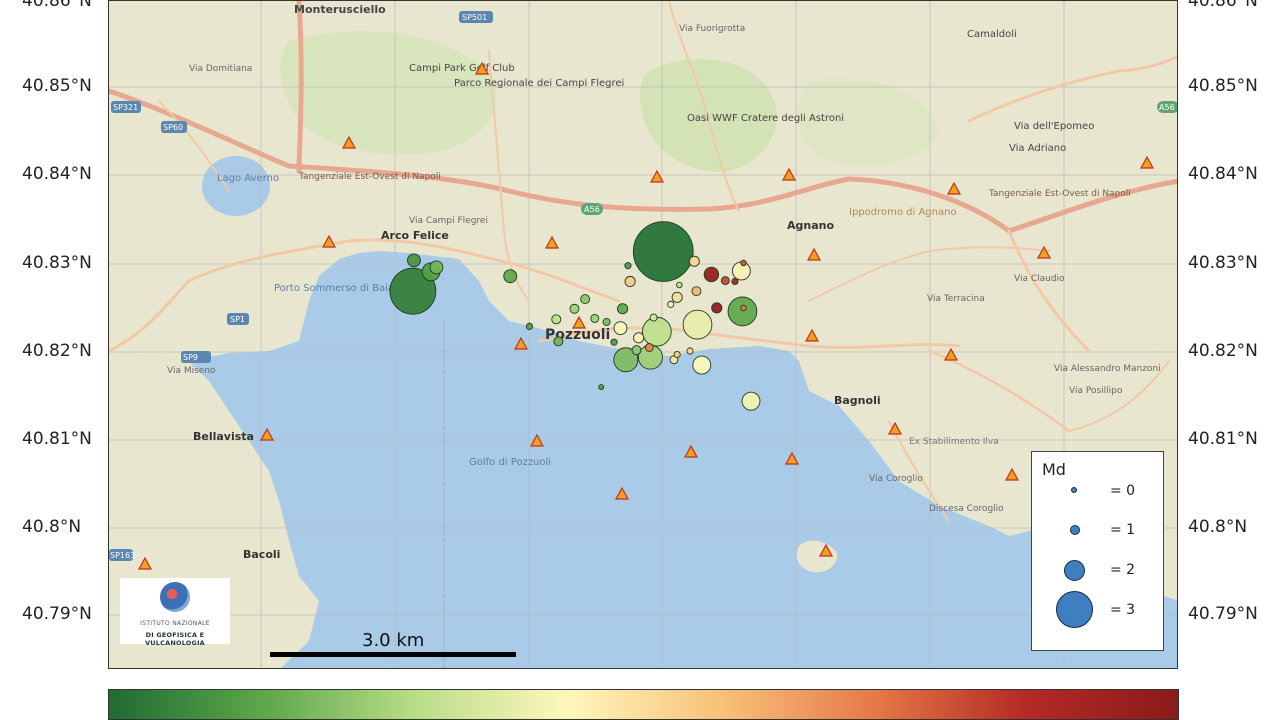 This screenshot has height=720, width=1280. I want to click on road-fuorigrotta: Via Fuorigrotta, so click(712, 29).